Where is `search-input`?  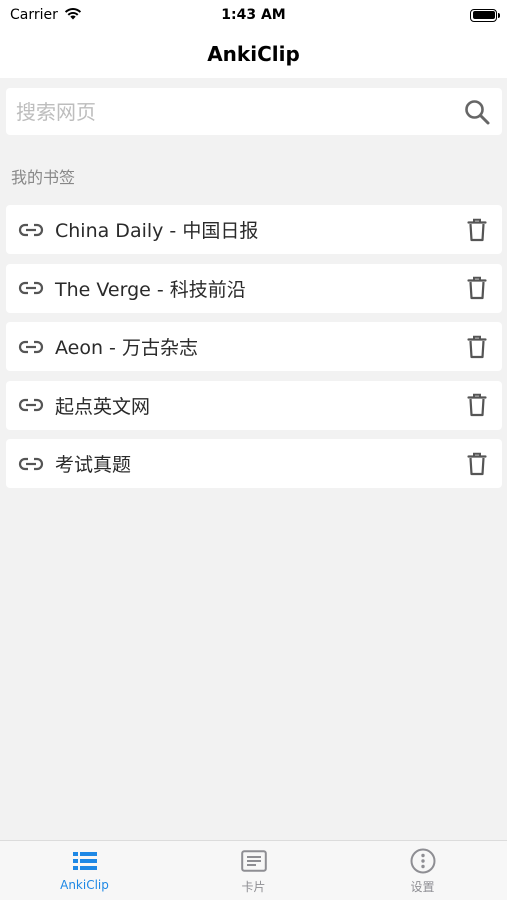
search-input is located at coordinates (226, 111).